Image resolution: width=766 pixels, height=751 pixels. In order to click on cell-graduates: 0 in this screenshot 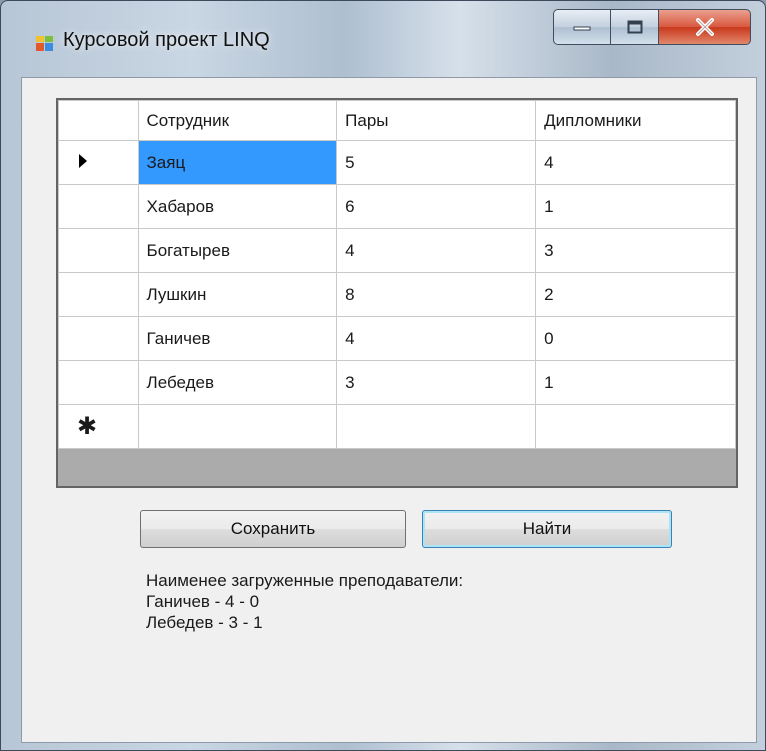, I will do `click(635, 338)`.